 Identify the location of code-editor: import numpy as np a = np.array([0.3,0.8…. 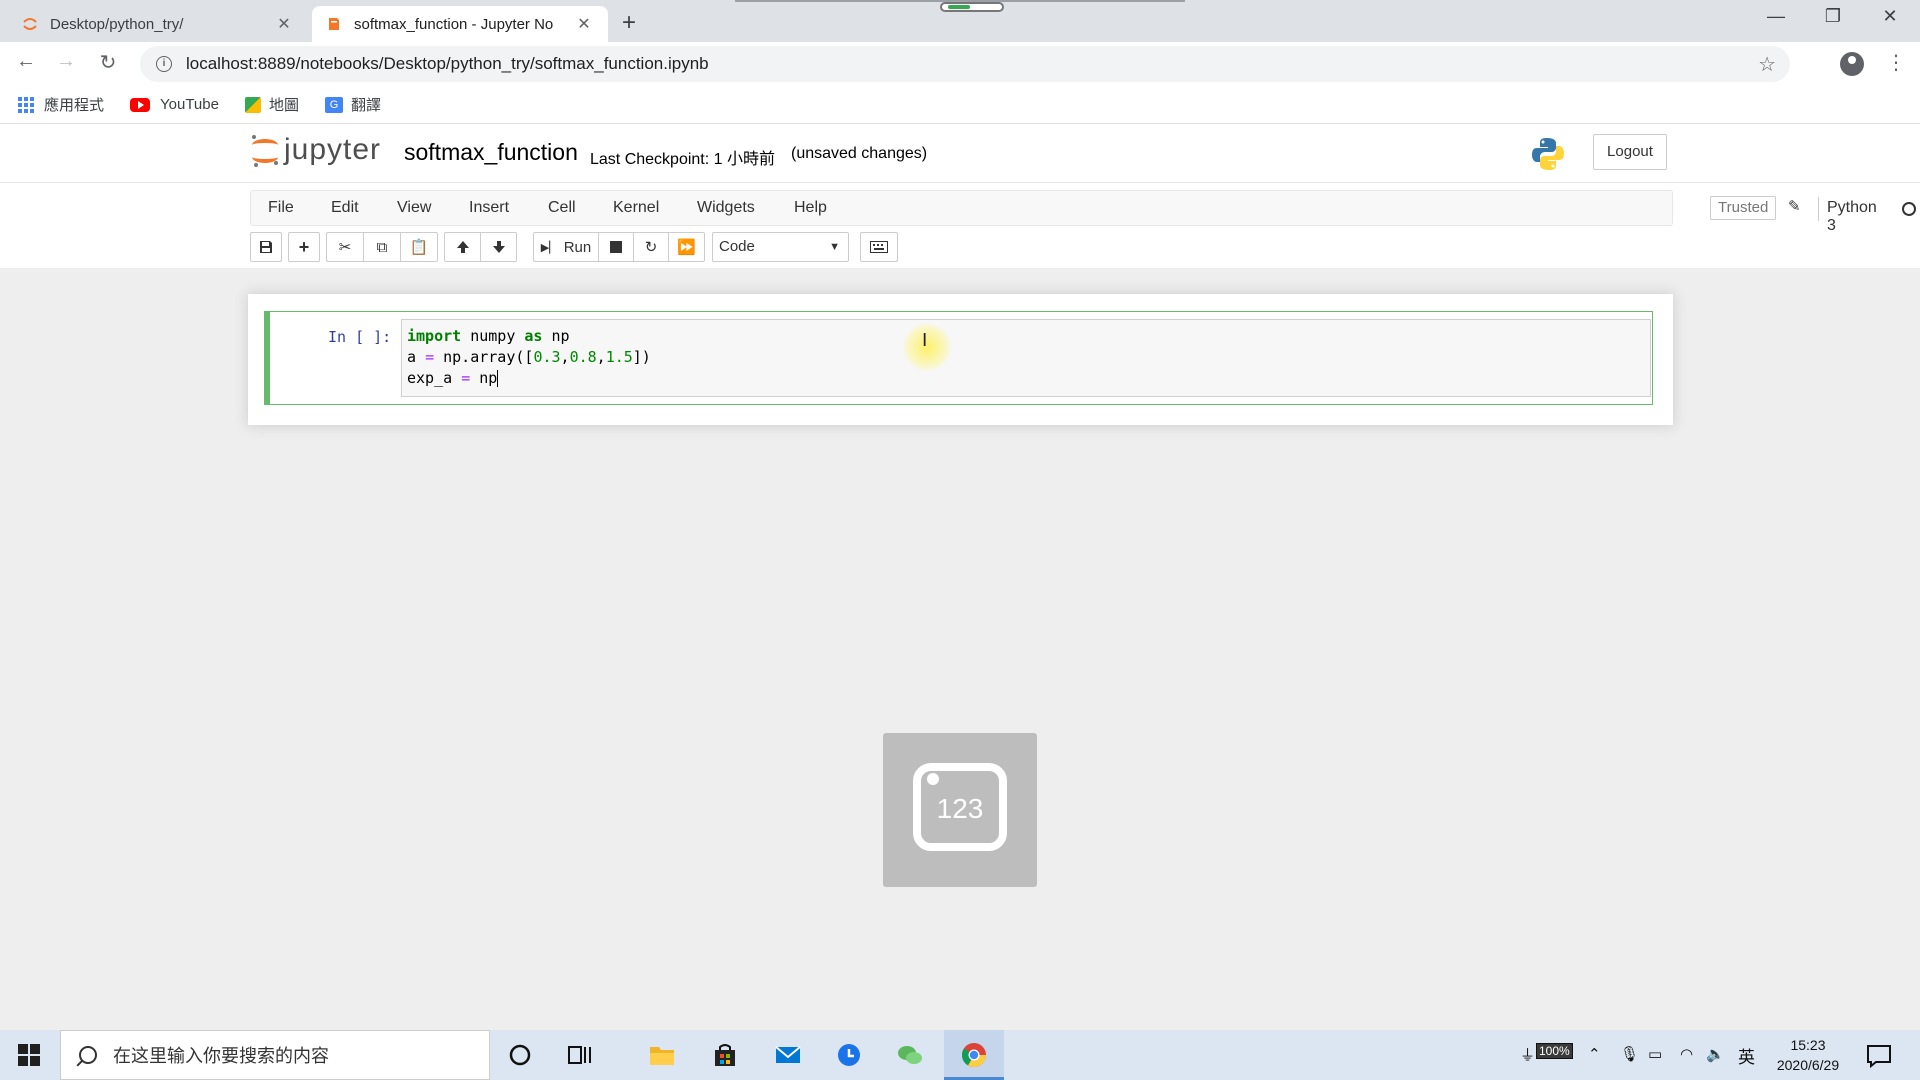
(1026, 358).